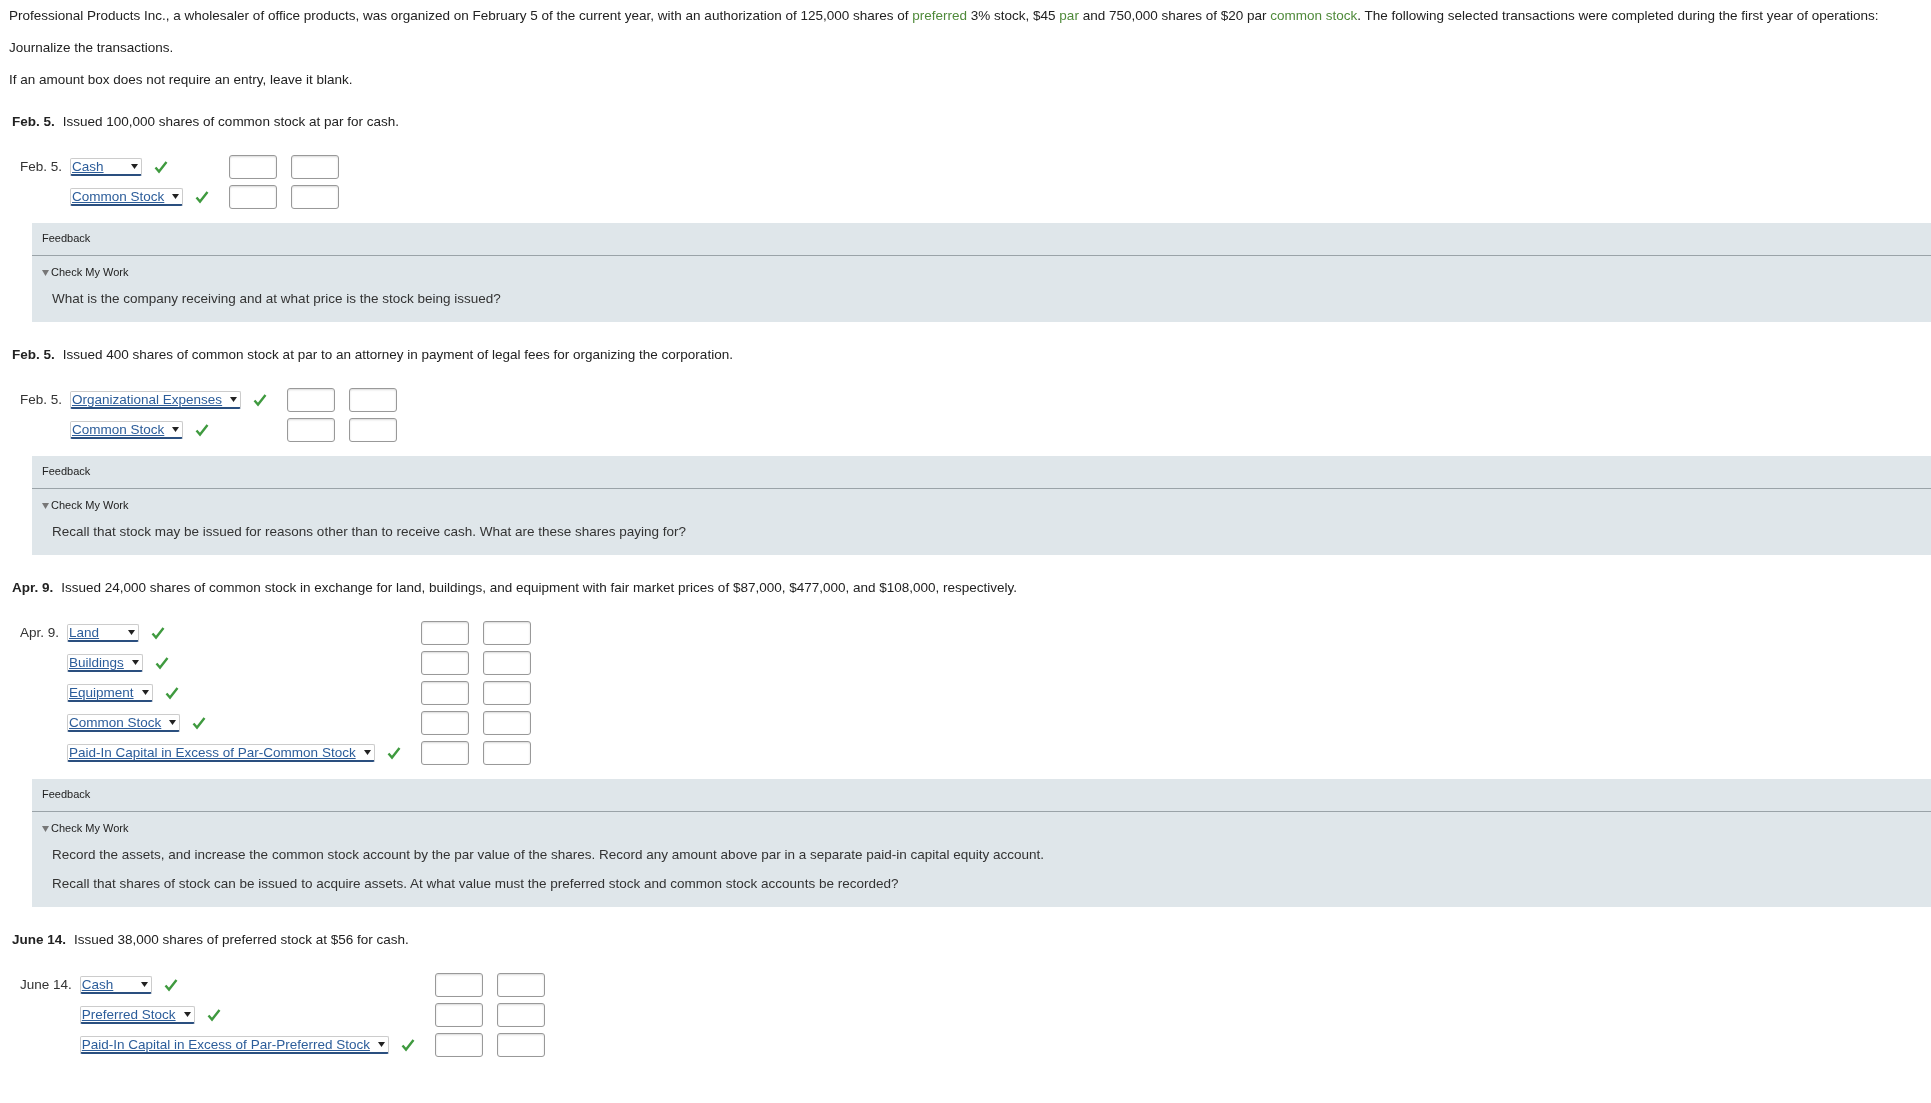 The width and height of the screenshot is (1931, 1103). Describe the element at coordinates (1069, 15) in the screenshot. I see `glossary-link: par` at that location.